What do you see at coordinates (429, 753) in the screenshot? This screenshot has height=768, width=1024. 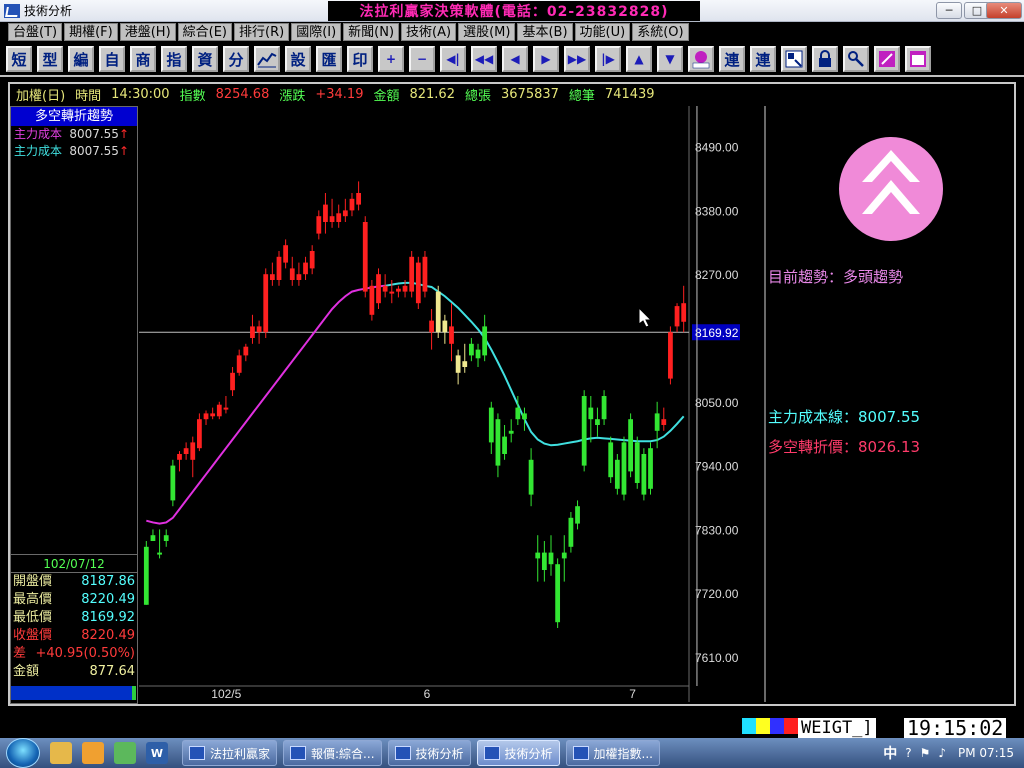 I see `taskbar-item: 技術分析` at bounding box center [429, 753].